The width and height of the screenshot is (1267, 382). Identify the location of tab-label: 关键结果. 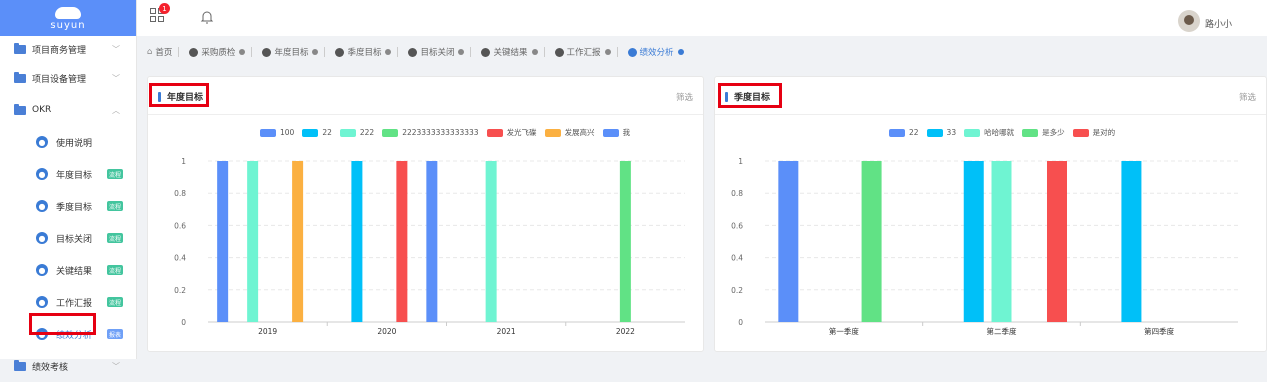
(510, 53).